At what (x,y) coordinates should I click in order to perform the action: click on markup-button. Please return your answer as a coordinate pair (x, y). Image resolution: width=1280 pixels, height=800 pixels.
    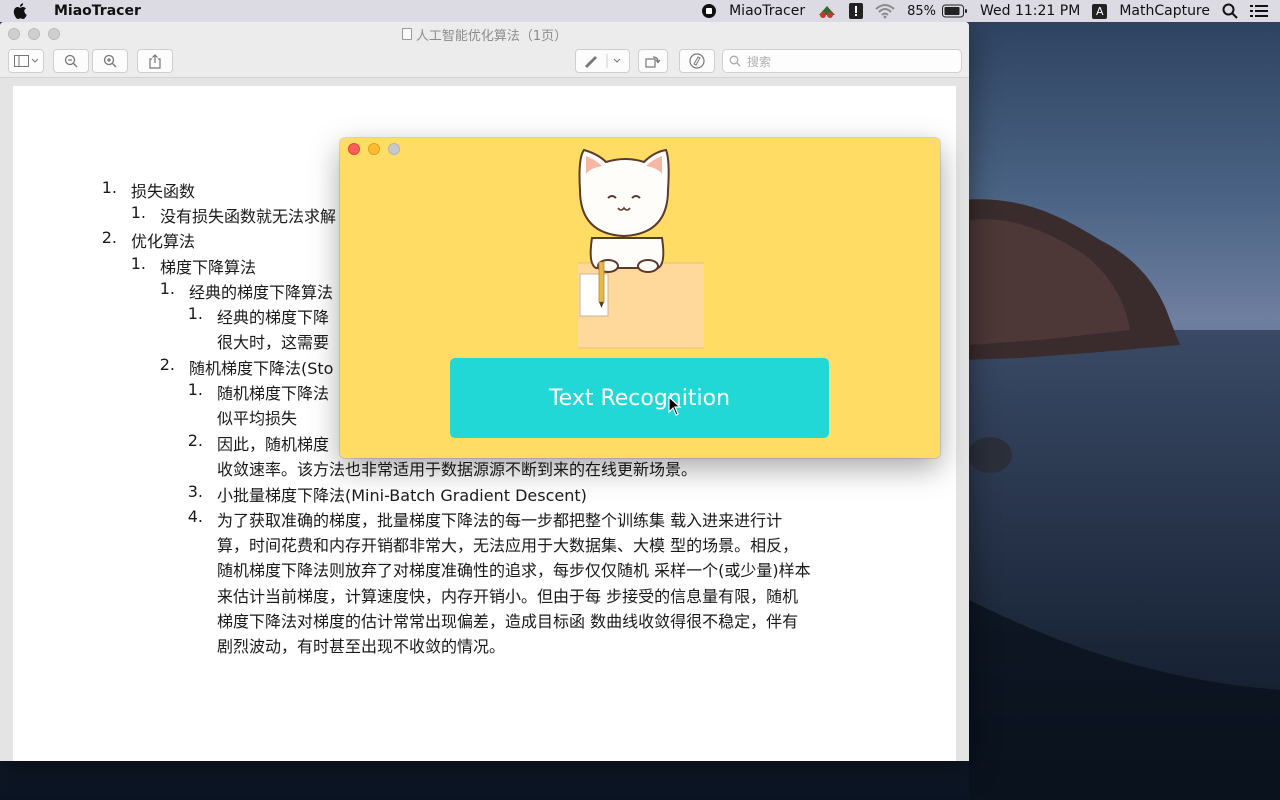
    Looking at the image, I should click on (602, 61).